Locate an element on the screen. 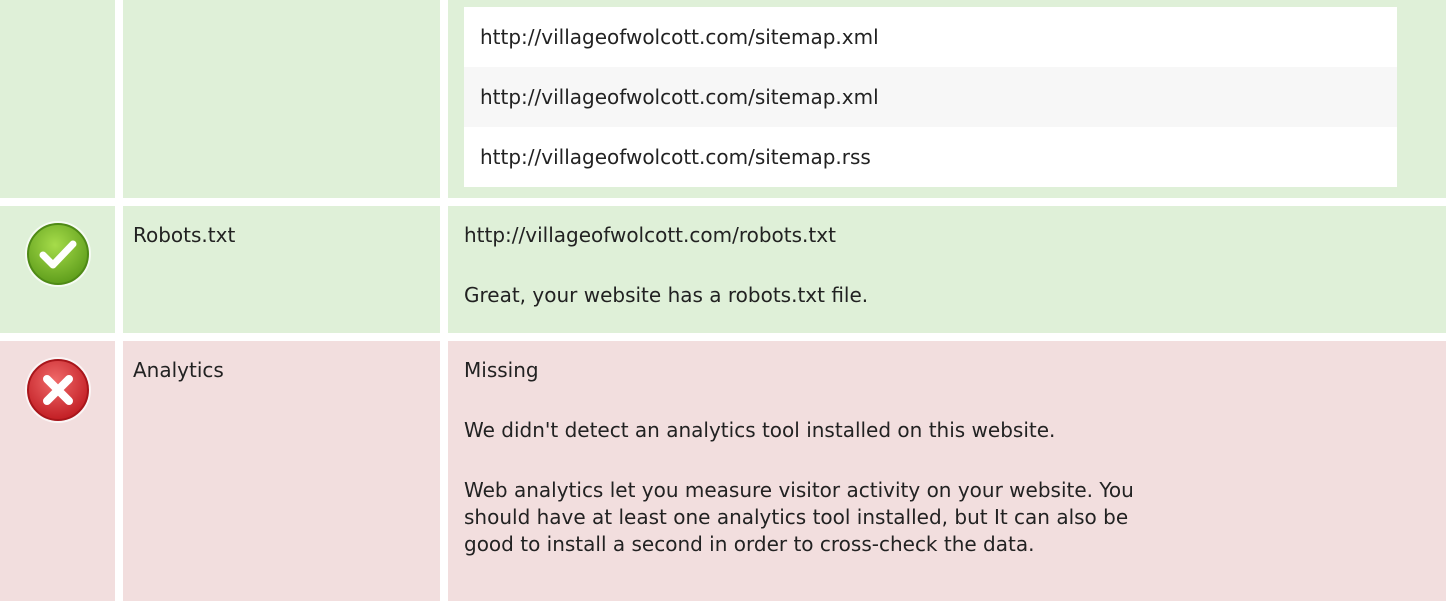  robots-url: http://villageofwolcott.com/robots.txt is located at coordinates (650, 235).